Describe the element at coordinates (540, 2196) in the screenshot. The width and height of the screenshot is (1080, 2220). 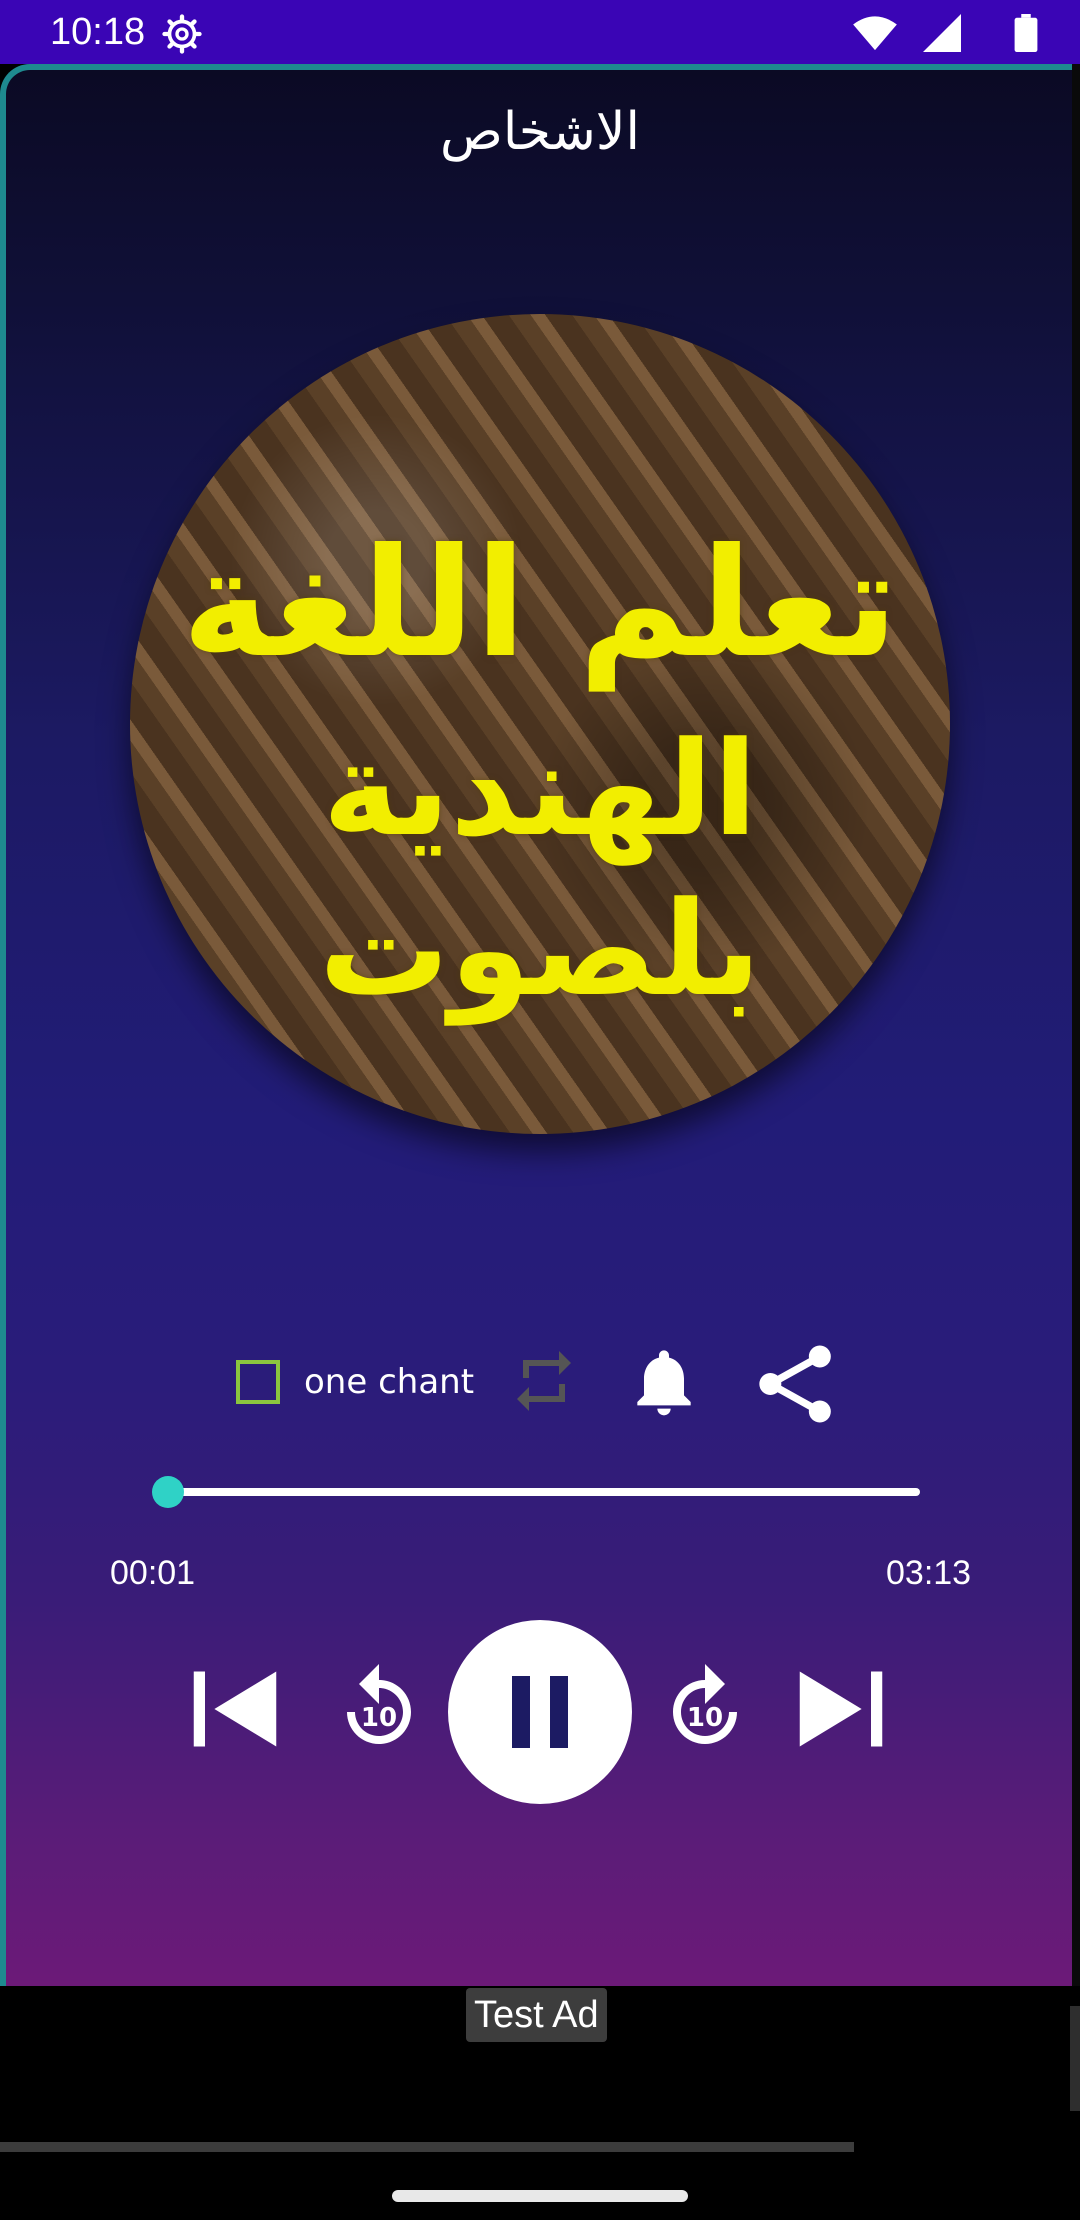
I see `home-indicator` at that location.